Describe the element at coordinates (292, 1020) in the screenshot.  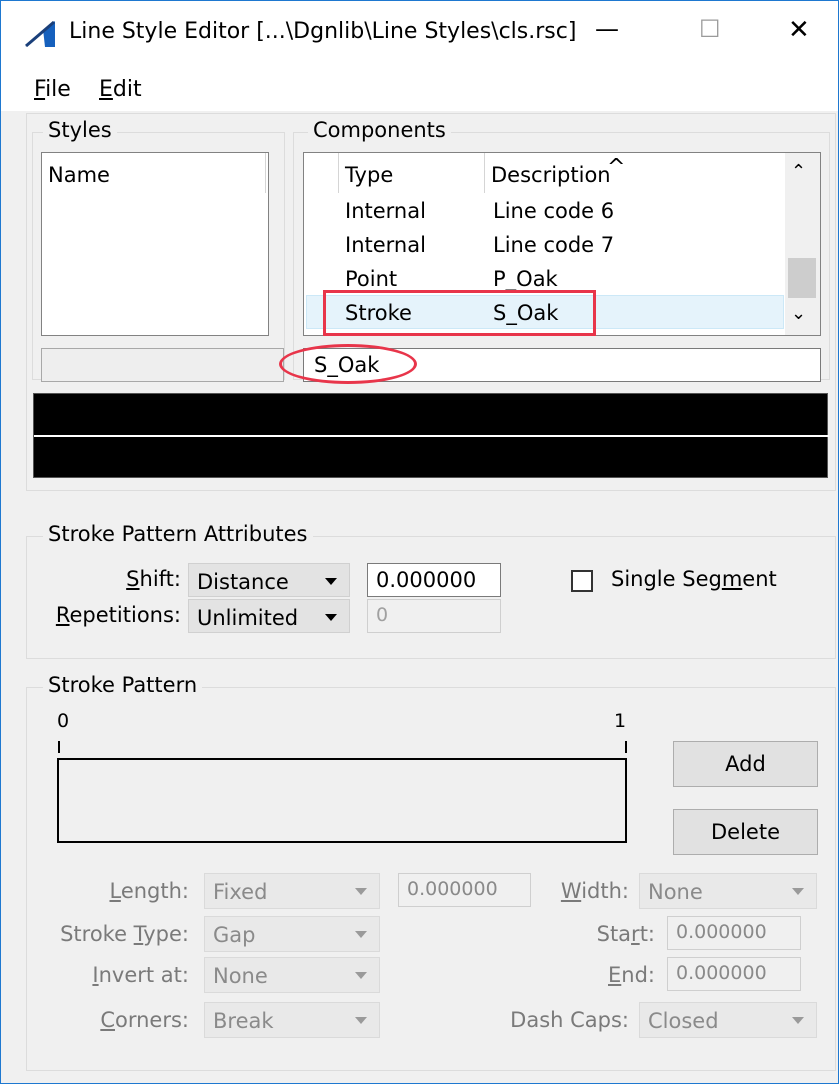
I see `corners-dropdown: Break` at that location.